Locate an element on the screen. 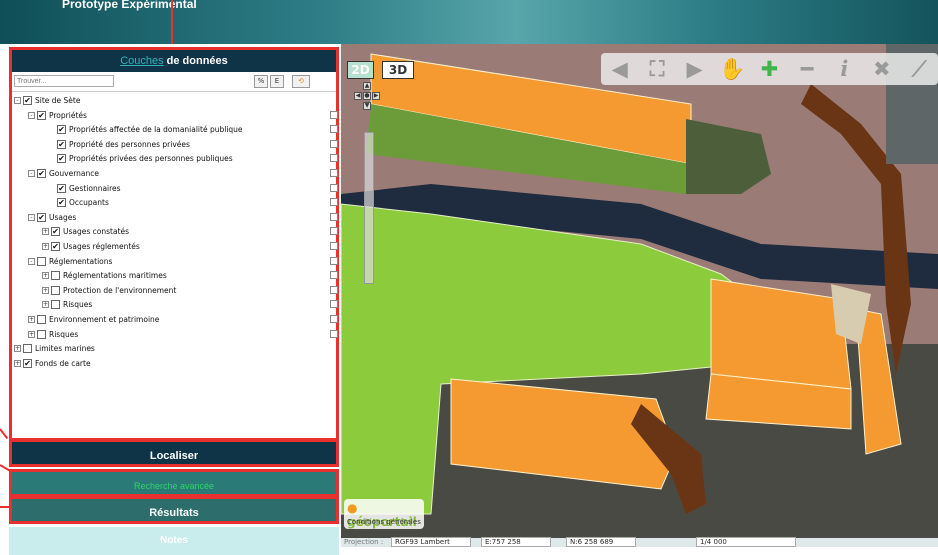  tool-button-e: E is located at coordinates (277, 81).